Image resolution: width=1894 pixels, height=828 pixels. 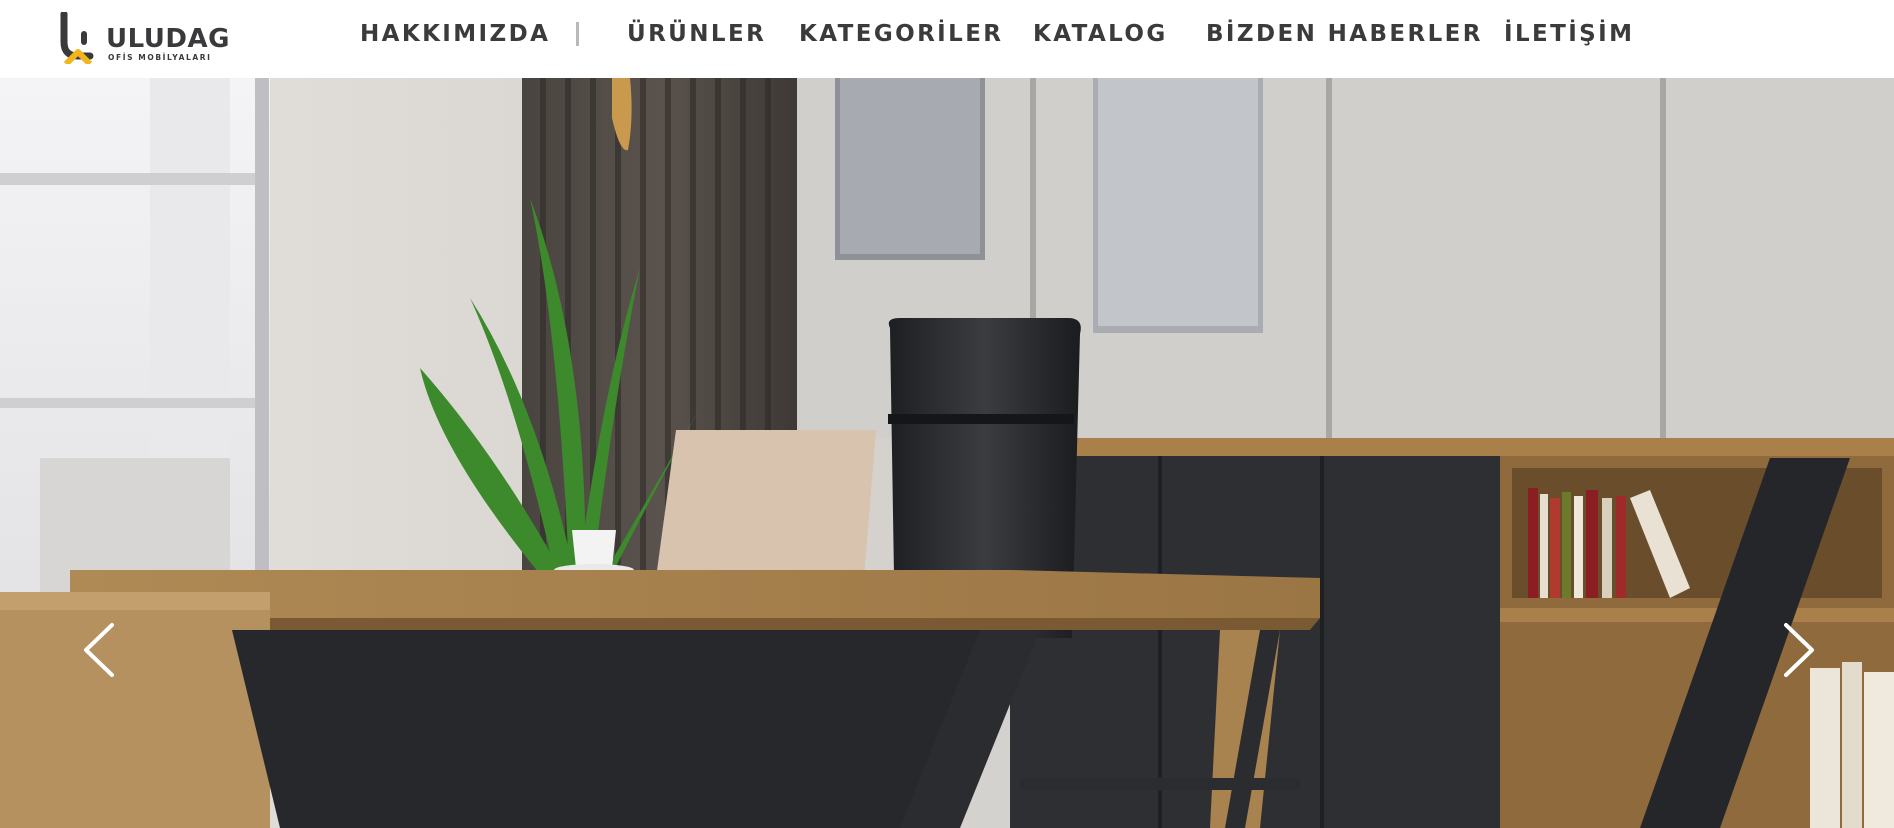 I want to click on brand-logo: ULUDAG OFİS MOBİLYALARI, so click(x=144, y=39).